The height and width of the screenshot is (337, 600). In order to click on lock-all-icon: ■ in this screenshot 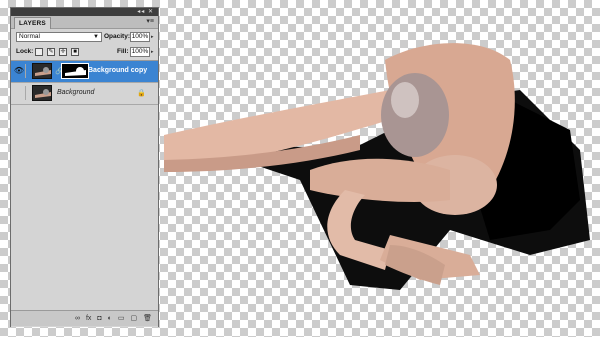, I will do `click(75, 52)`.